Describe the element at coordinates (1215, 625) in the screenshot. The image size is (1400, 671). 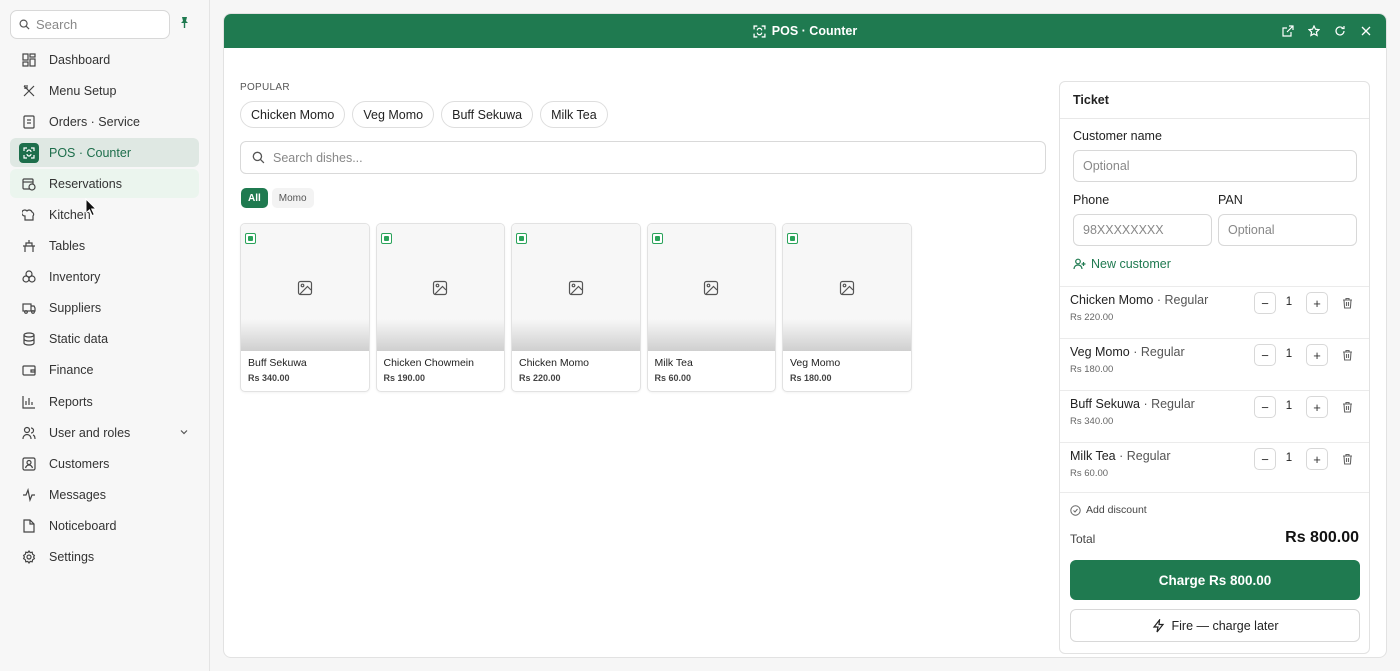
I see `fire-charge-later-button: Fire — charge later` at that location.